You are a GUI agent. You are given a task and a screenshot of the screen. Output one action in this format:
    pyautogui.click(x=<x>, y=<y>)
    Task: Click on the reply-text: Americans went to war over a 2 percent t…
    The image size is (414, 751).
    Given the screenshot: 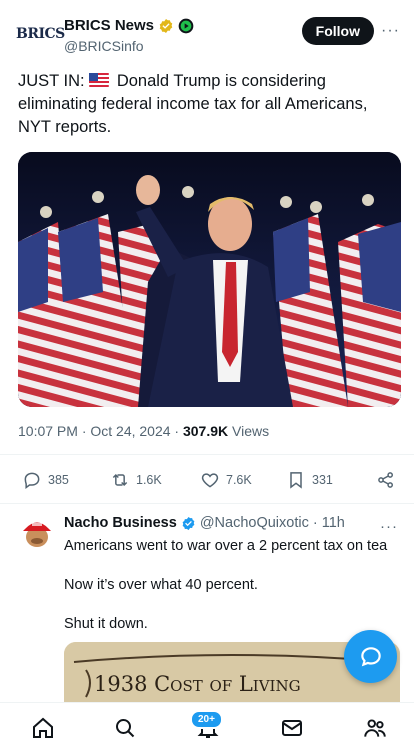 What is the action you would take?
    pyautogui.click(x=229, y=595)
    